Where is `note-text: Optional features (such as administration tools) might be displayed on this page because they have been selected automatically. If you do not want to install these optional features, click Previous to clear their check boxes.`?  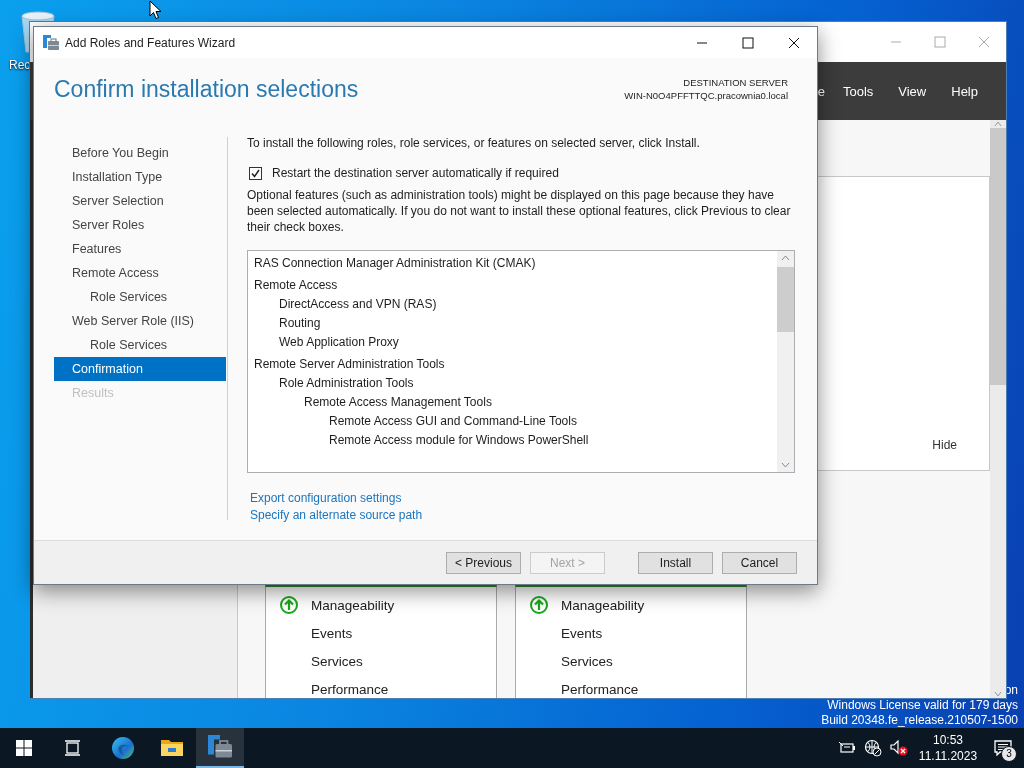
note-text: Optional features (such as administration tools) might be displayed on this page because they have been selected automatically. If you do not want to install these optional features, click Previous to clear their check boxes. is located at coordinates (519, 211).